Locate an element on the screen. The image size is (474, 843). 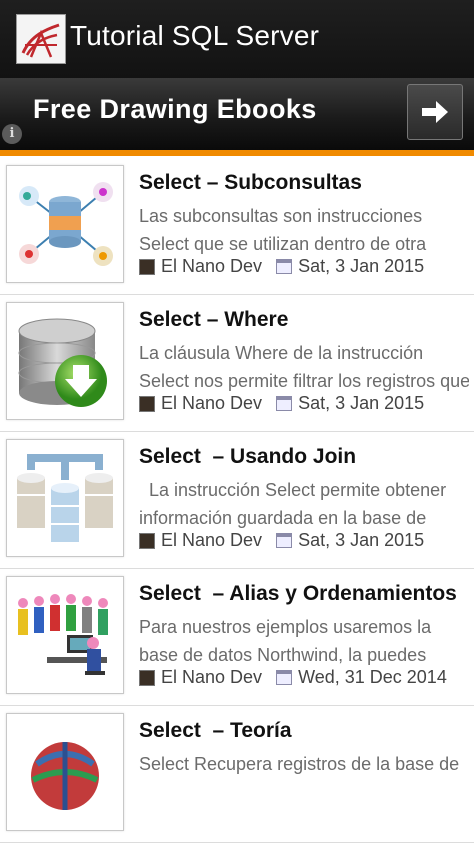
item-description-line-1: Las subconsultas son instrucciones is located at coordinates (281, 216).